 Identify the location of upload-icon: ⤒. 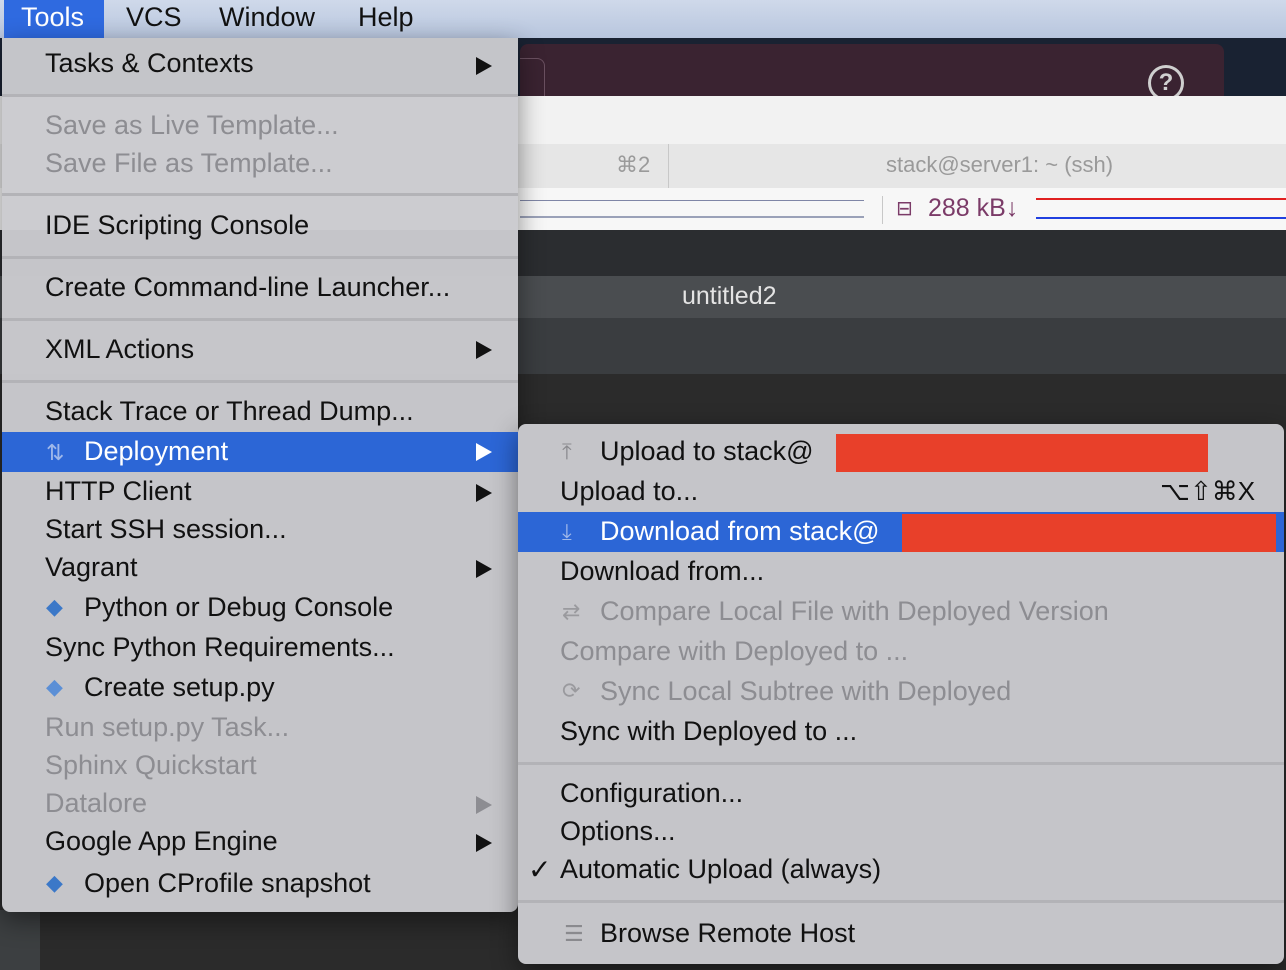
(567, 451).